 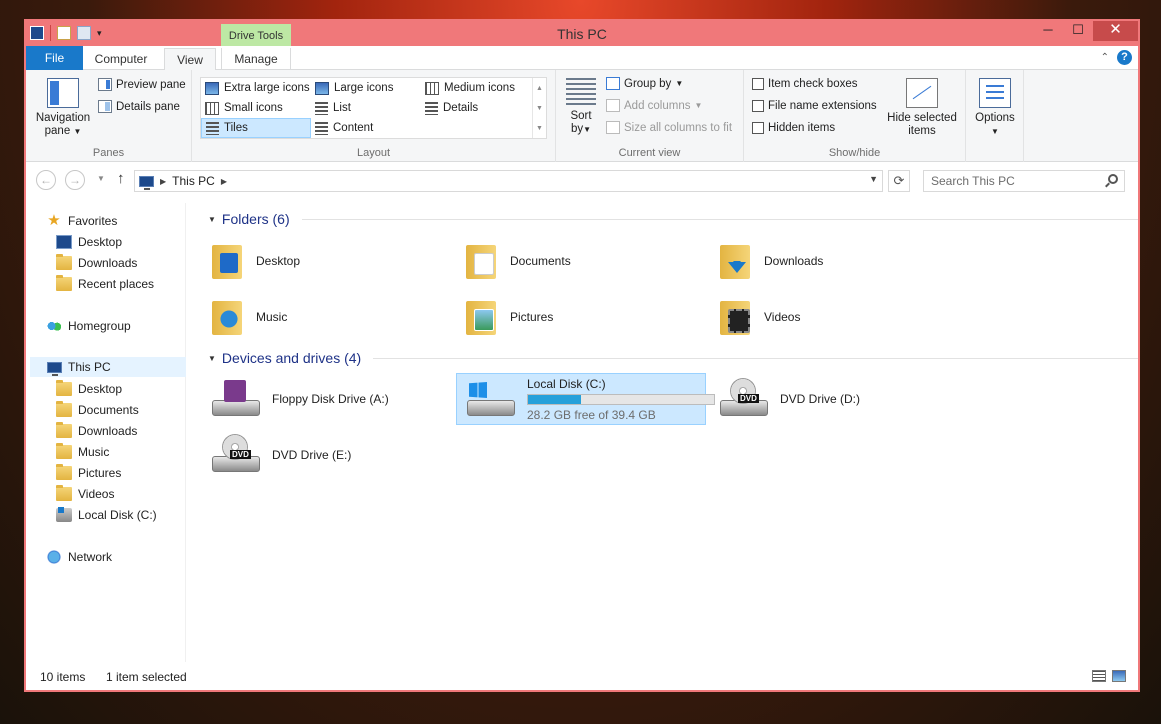 I want to click on close-button: ✕, so click(x=1115, y=31).